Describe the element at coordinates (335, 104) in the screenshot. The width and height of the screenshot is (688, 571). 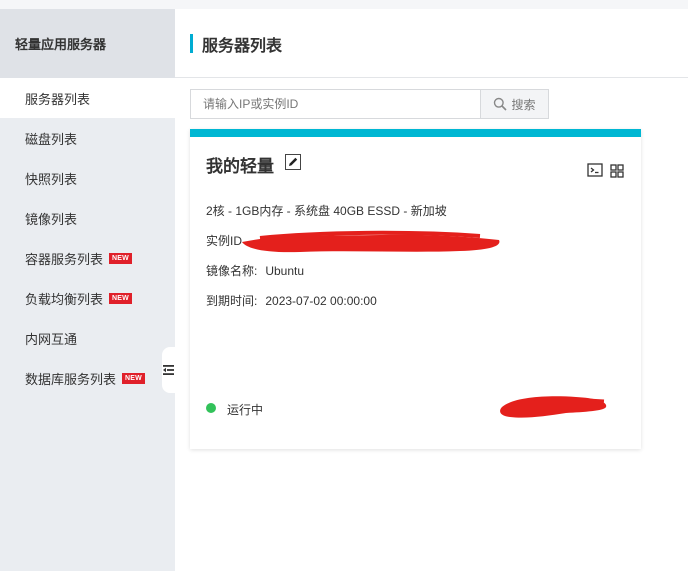
I see `search-input` at that location.